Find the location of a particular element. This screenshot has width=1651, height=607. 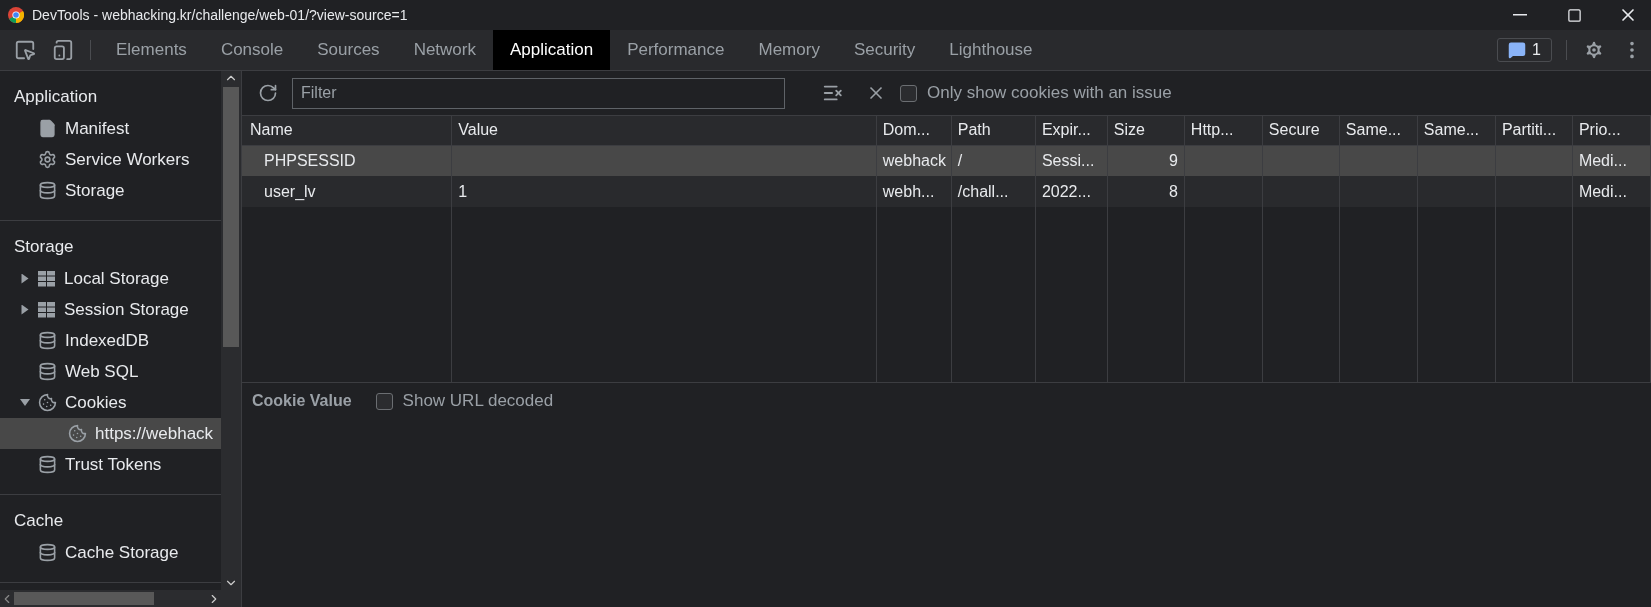

tab: Security is located at coordinates (884, 50).